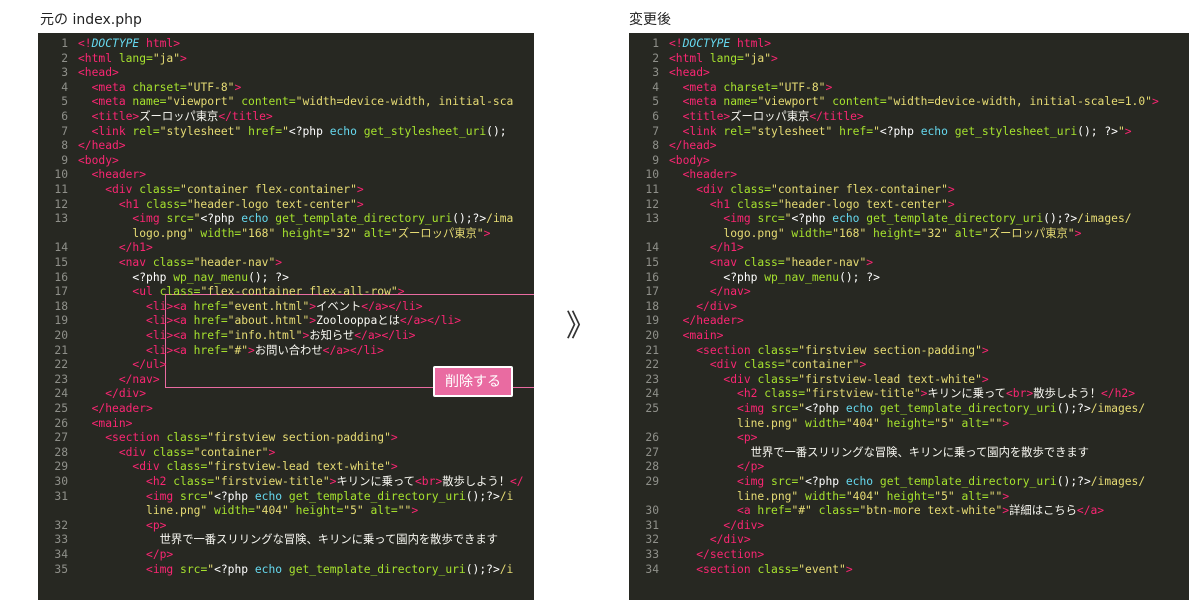 Image resolution: width=1200 pixels, height=600 pixels. Describe the element at coordinates (286, 73) in the screenshot. I see `code-line: 3 <head>` at that location.